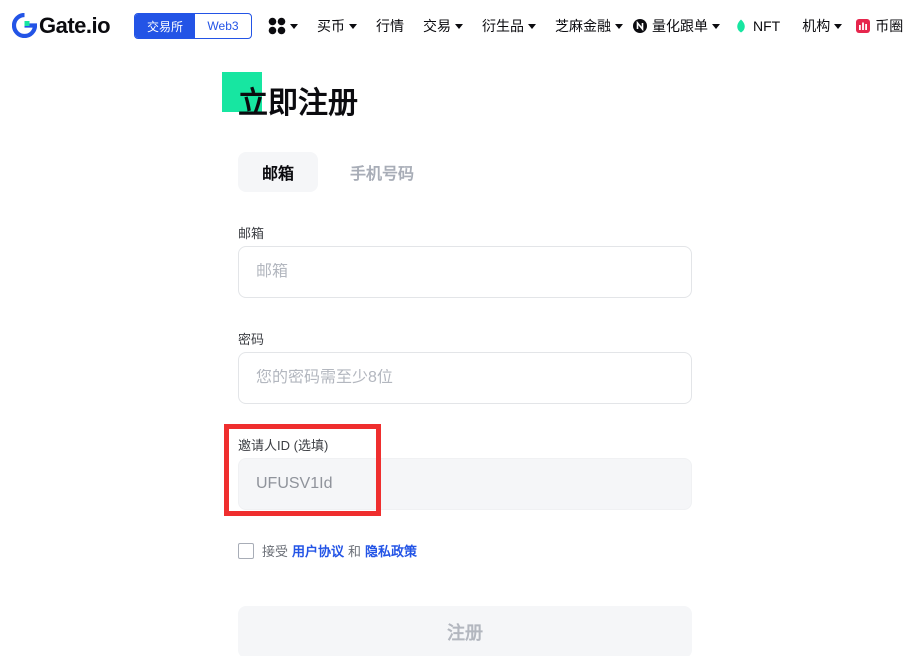 The width and height of the screenshot is (907, 656). What do you see at coordinates (275, 551) in the screenshot?
I see `agreement-prefix: 接受` at bounding box center [275, 551].